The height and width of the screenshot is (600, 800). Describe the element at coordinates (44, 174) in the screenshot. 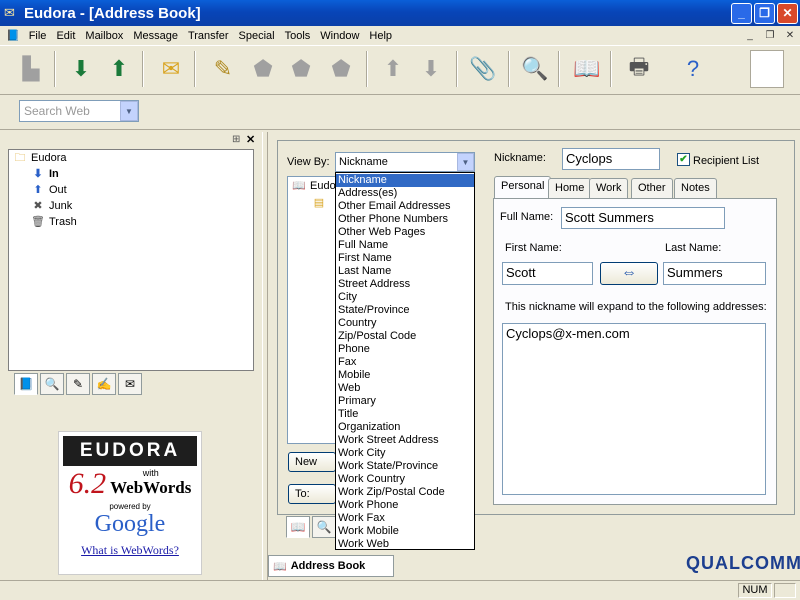

I see `mailbox-in: ⬇ In` at that location.